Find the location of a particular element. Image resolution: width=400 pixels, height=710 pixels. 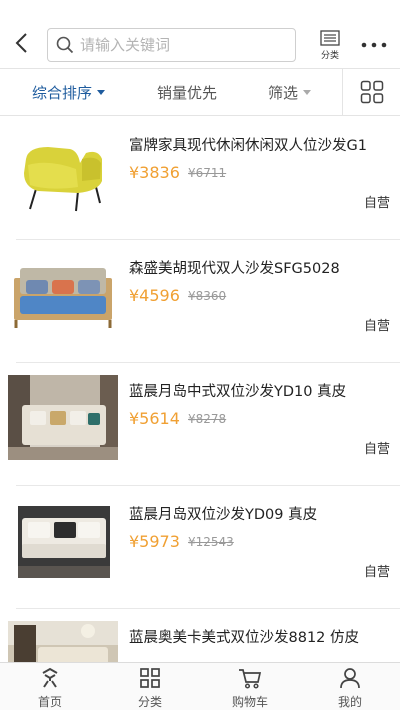

nav-category: 分类 is located at coordinates (150, 686).